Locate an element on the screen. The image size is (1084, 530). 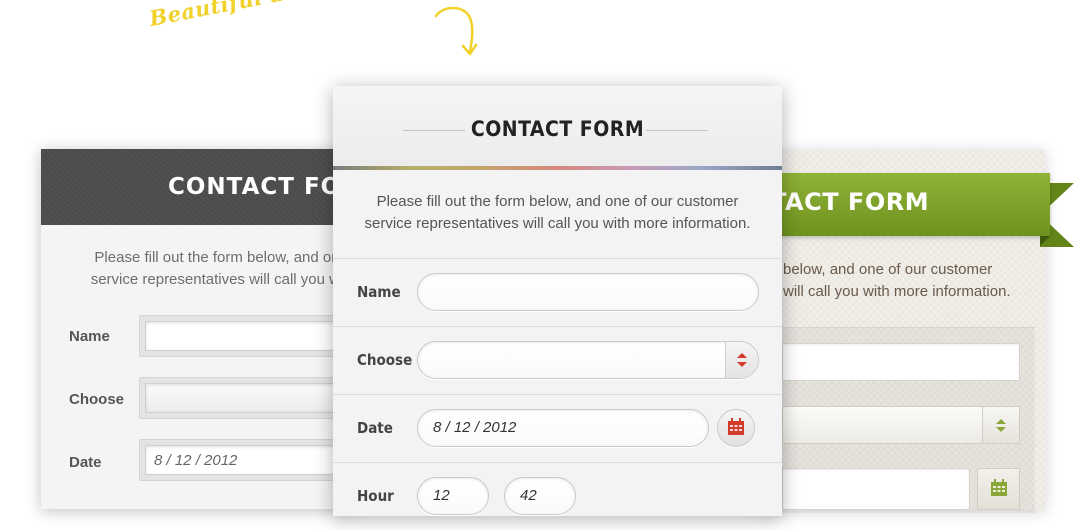
curved-arrow-icon is located at coordinates (456, 31).